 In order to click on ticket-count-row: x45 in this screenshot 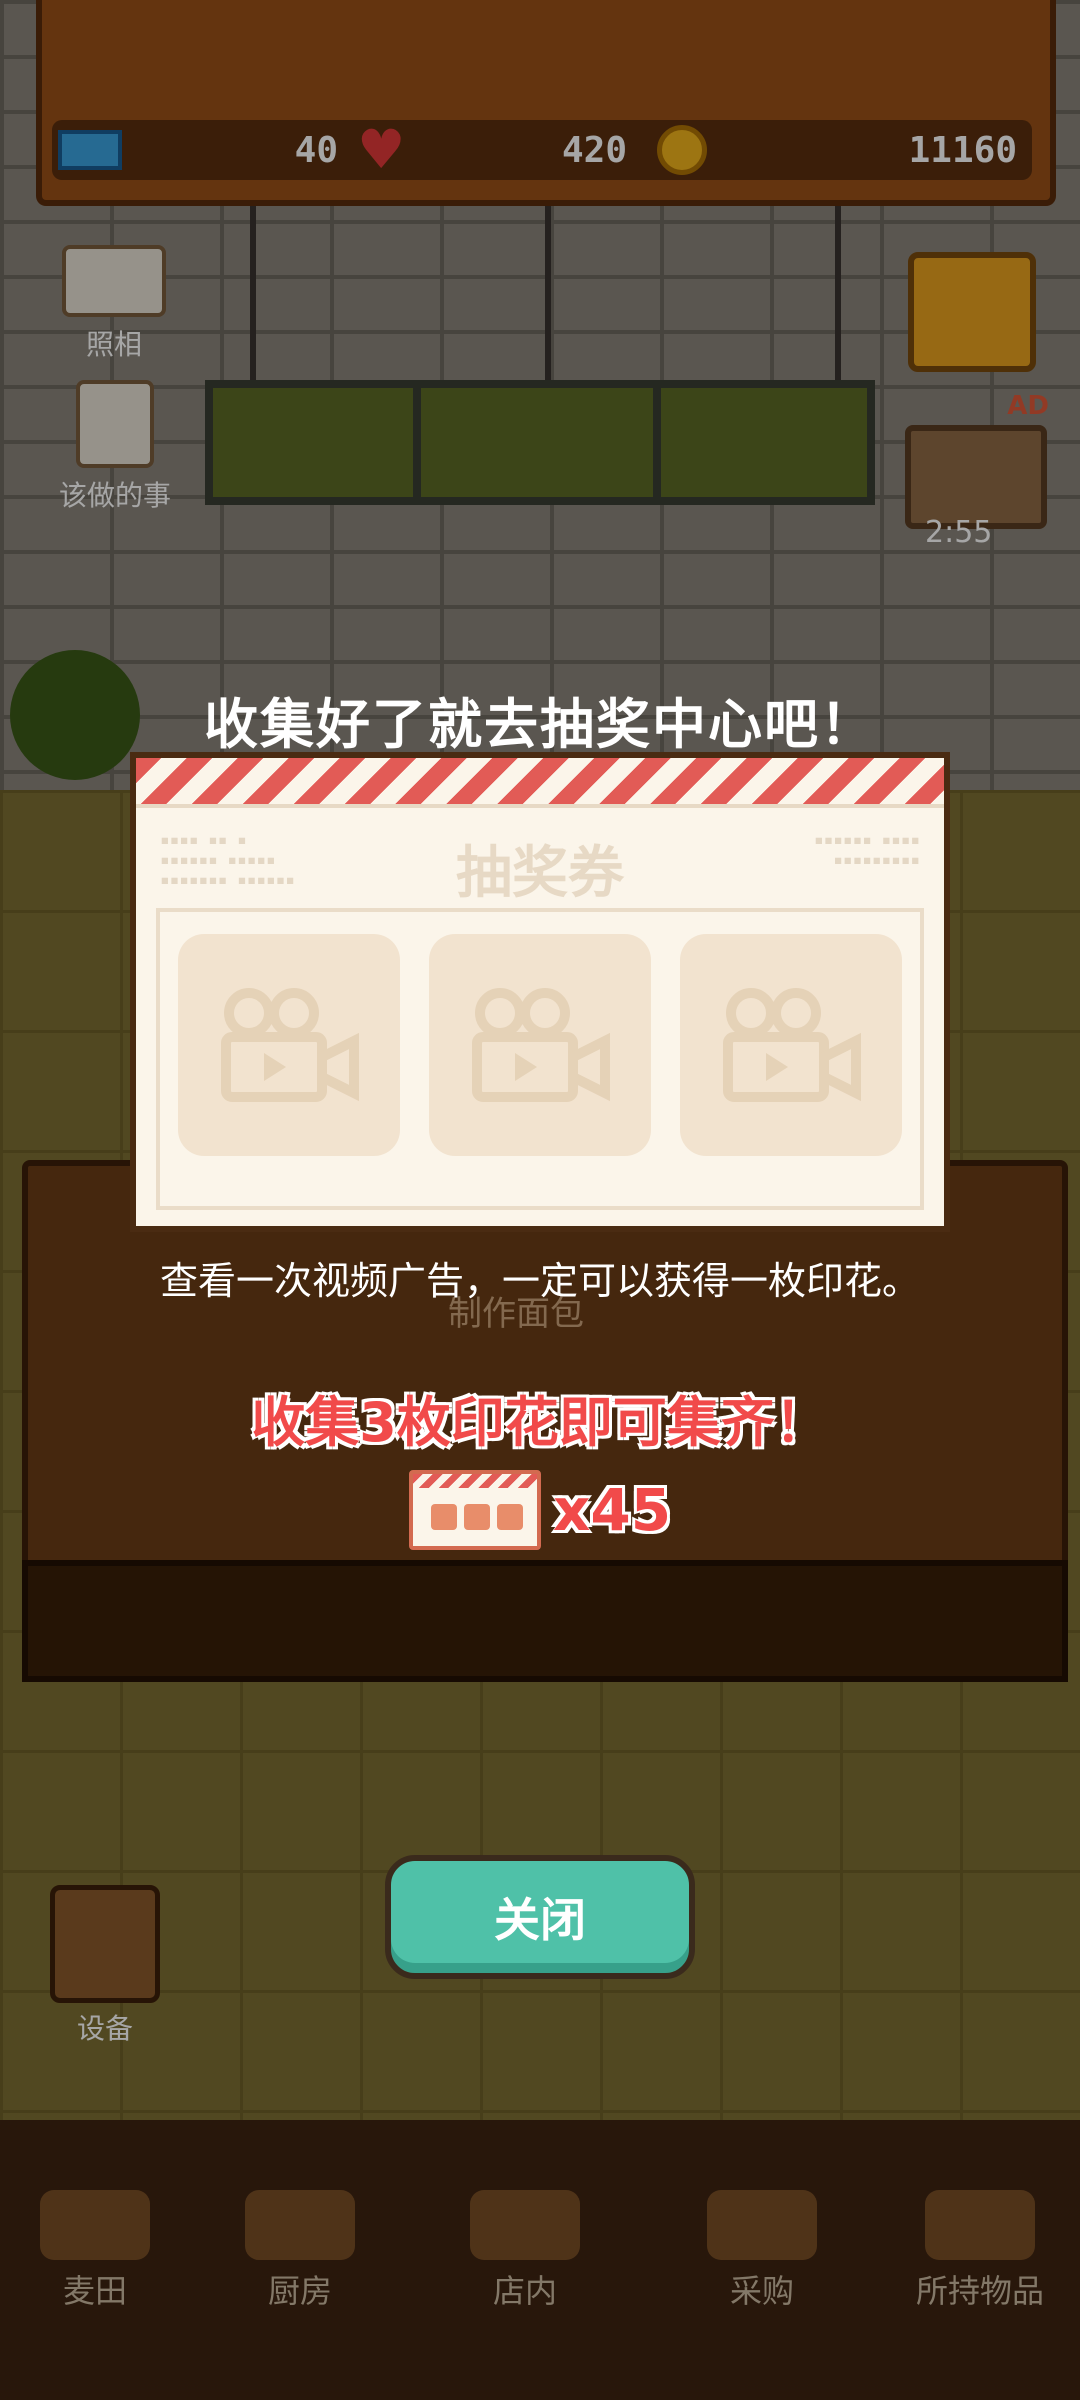, I will do `click(540, 1510)`.